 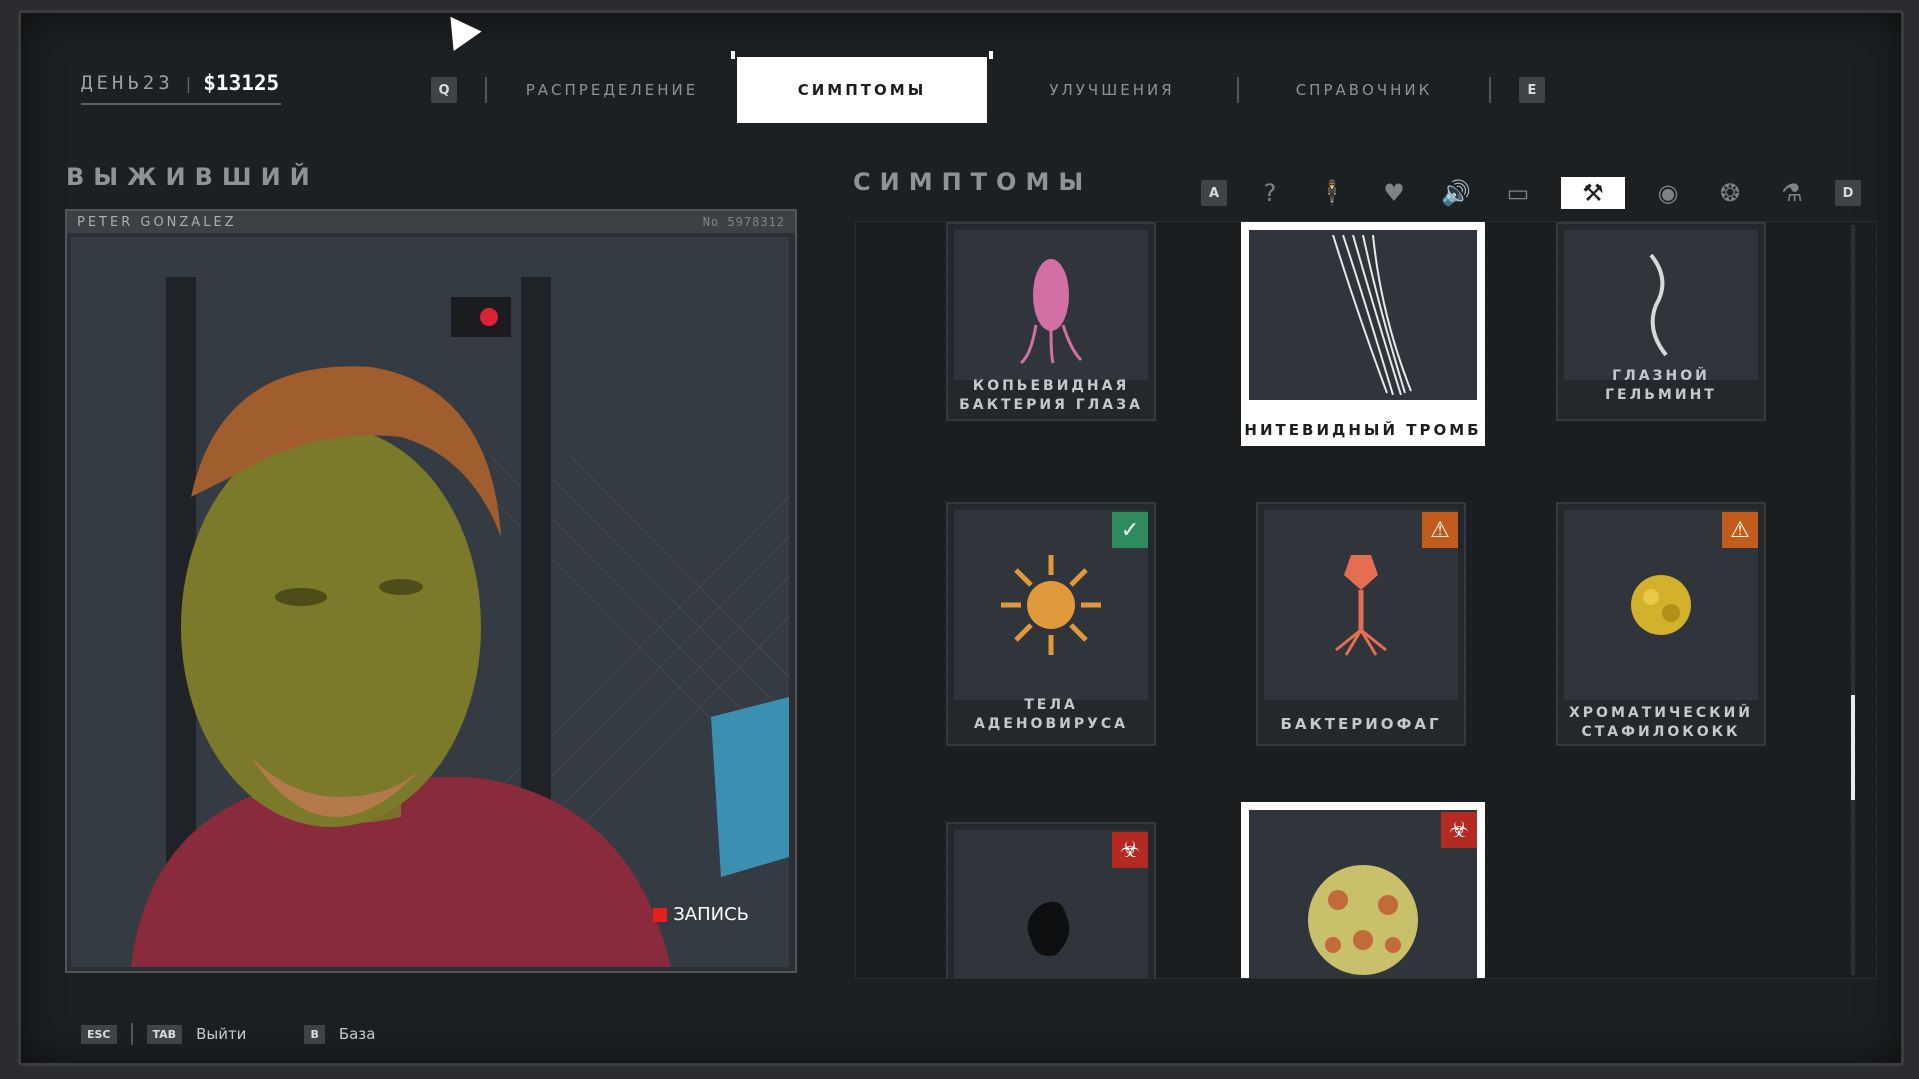 What do you see at coordinates (1051, 312) in the screenshot?
I see `lancet-bacteria-icon` at bounding box center [1051, 312].